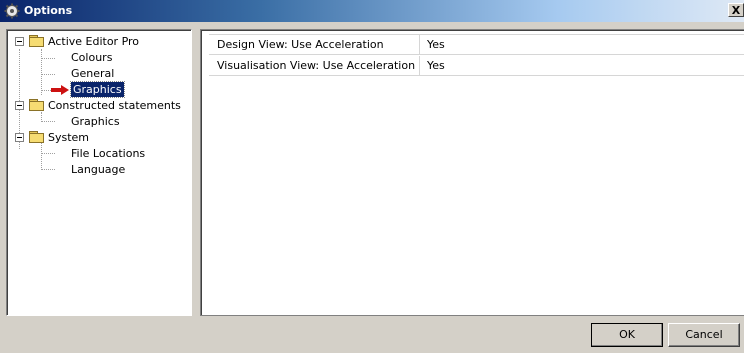 The width and height of the screenshot is (744, 353). What do you see at coordinates (12, 11) in the screenshot?
I see `gear-icon` at bounding box center [12, 11].